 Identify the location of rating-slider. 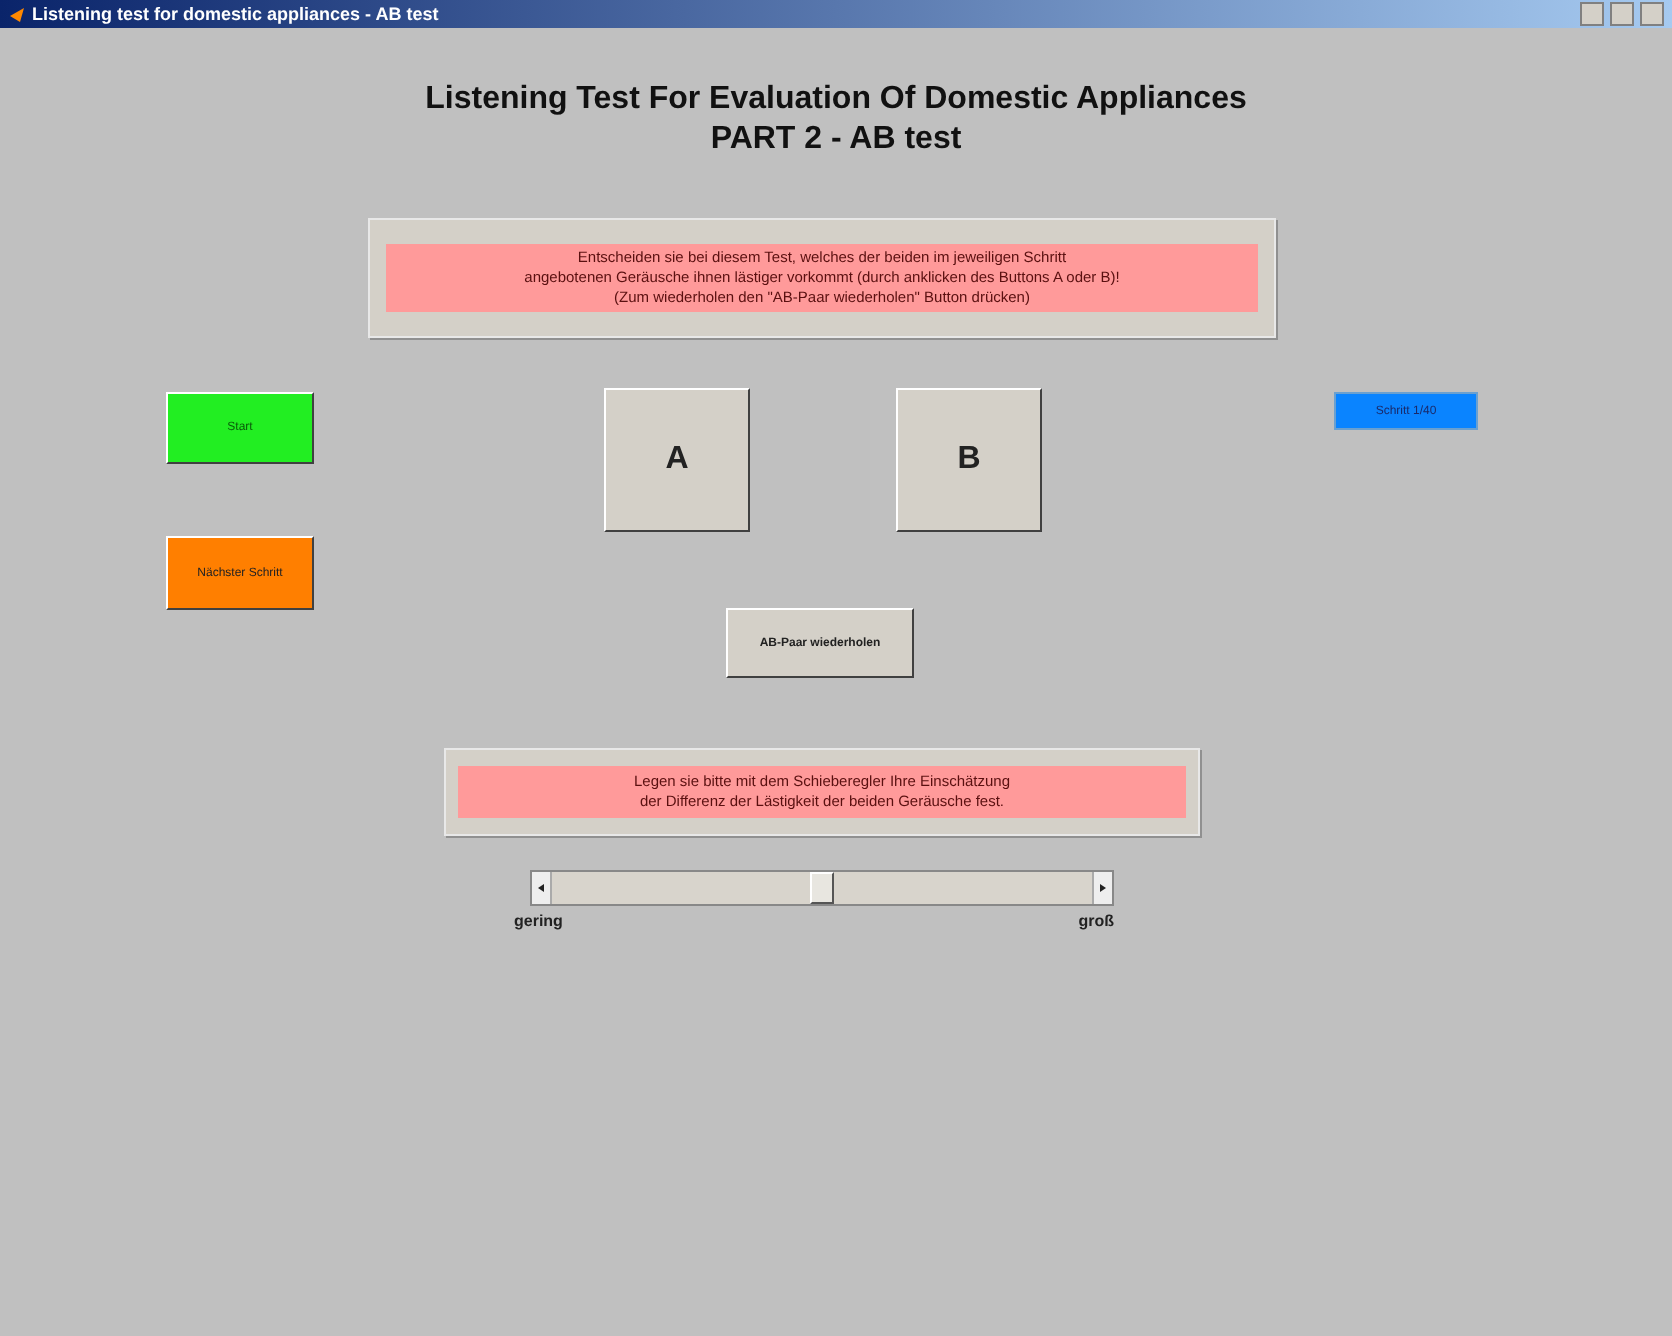
(822, 888).